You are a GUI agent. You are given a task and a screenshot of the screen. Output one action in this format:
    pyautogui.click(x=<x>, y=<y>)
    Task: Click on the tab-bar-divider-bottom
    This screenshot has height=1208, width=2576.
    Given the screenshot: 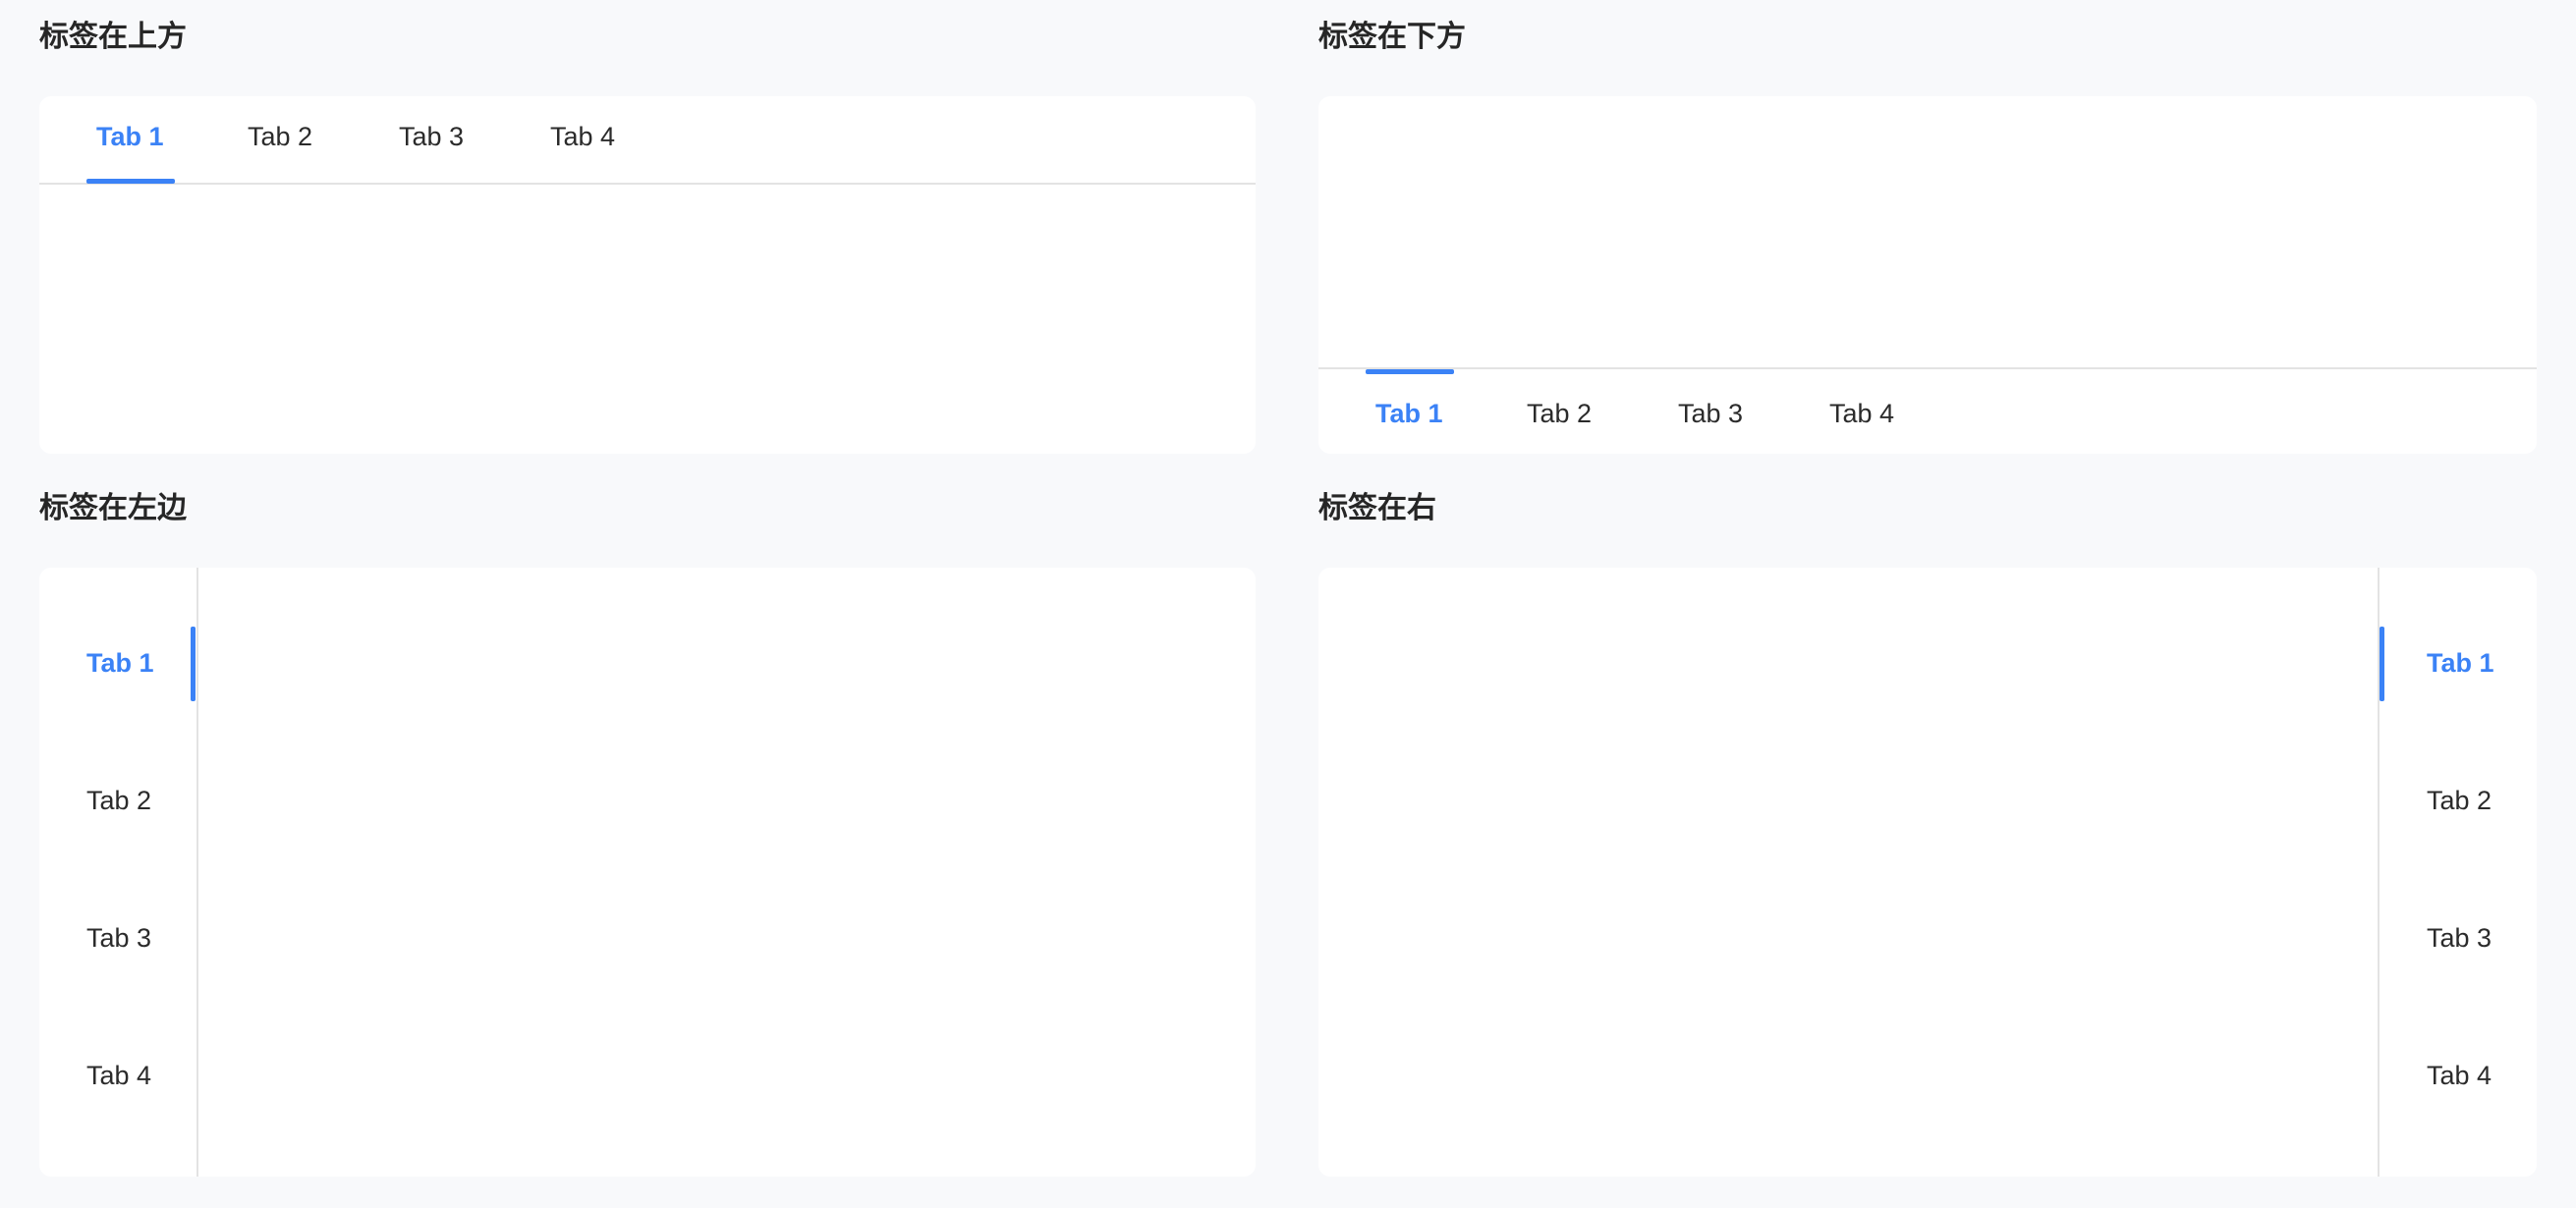 What is the action you would take?
    pyautogui.click(x=1927, y=368)
    